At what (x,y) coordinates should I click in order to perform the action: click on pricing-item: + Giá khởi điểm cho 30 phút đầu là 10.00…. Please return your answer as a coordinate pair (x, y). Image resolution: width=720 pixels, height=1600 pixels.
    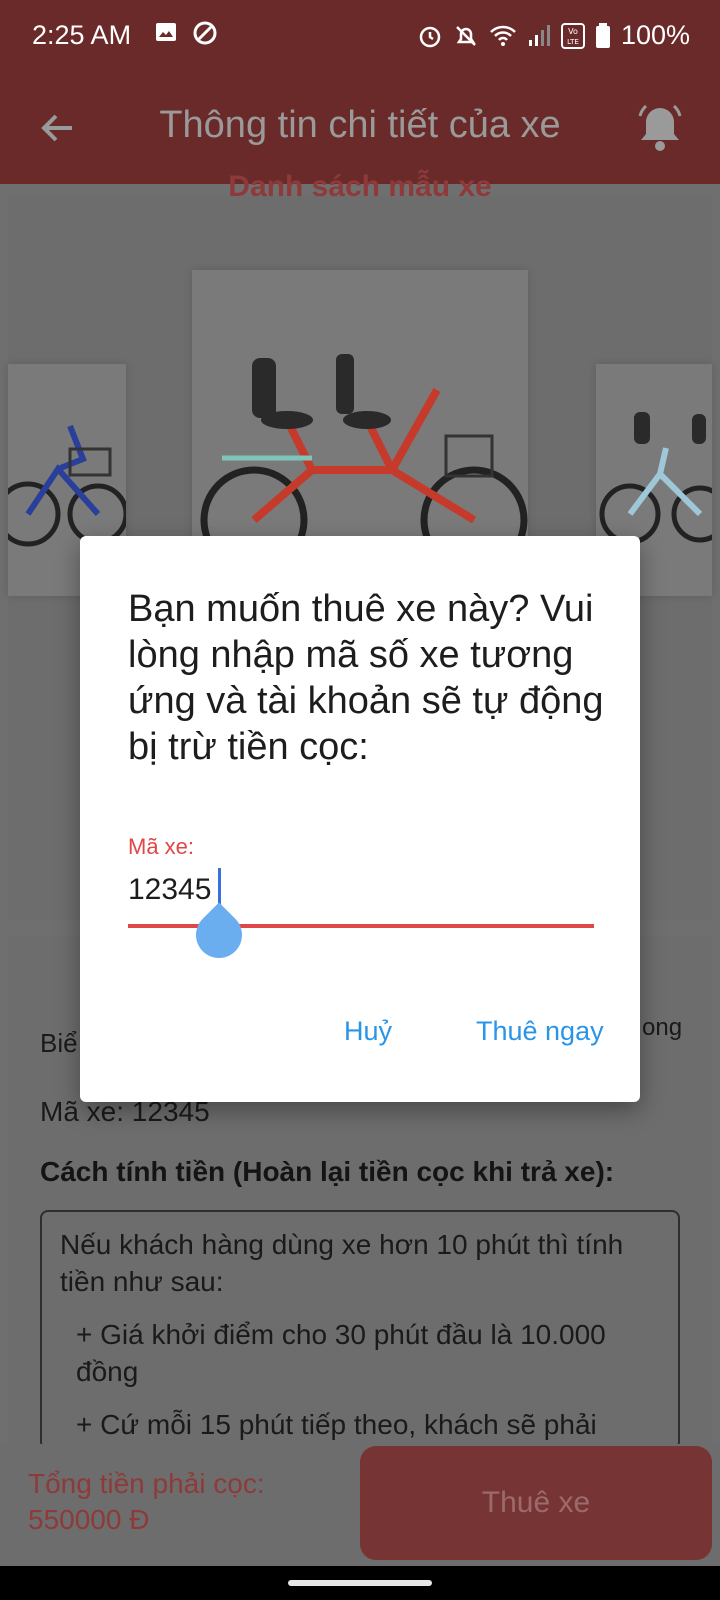
    Looking at the image, I should click on (341, 1353).